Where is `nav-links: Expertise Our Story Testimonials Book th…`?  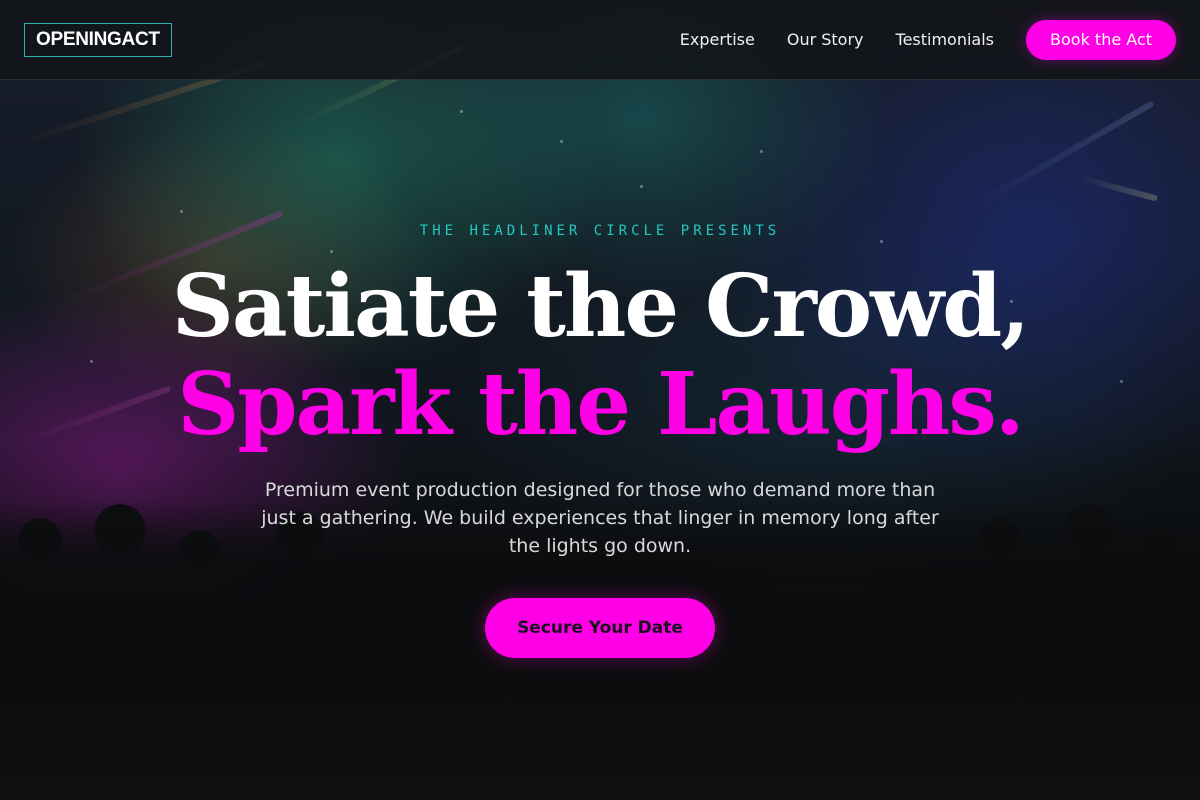 nav-links: Expertise Our Story Testimonials Book th… is located at coordinates (928, 39).